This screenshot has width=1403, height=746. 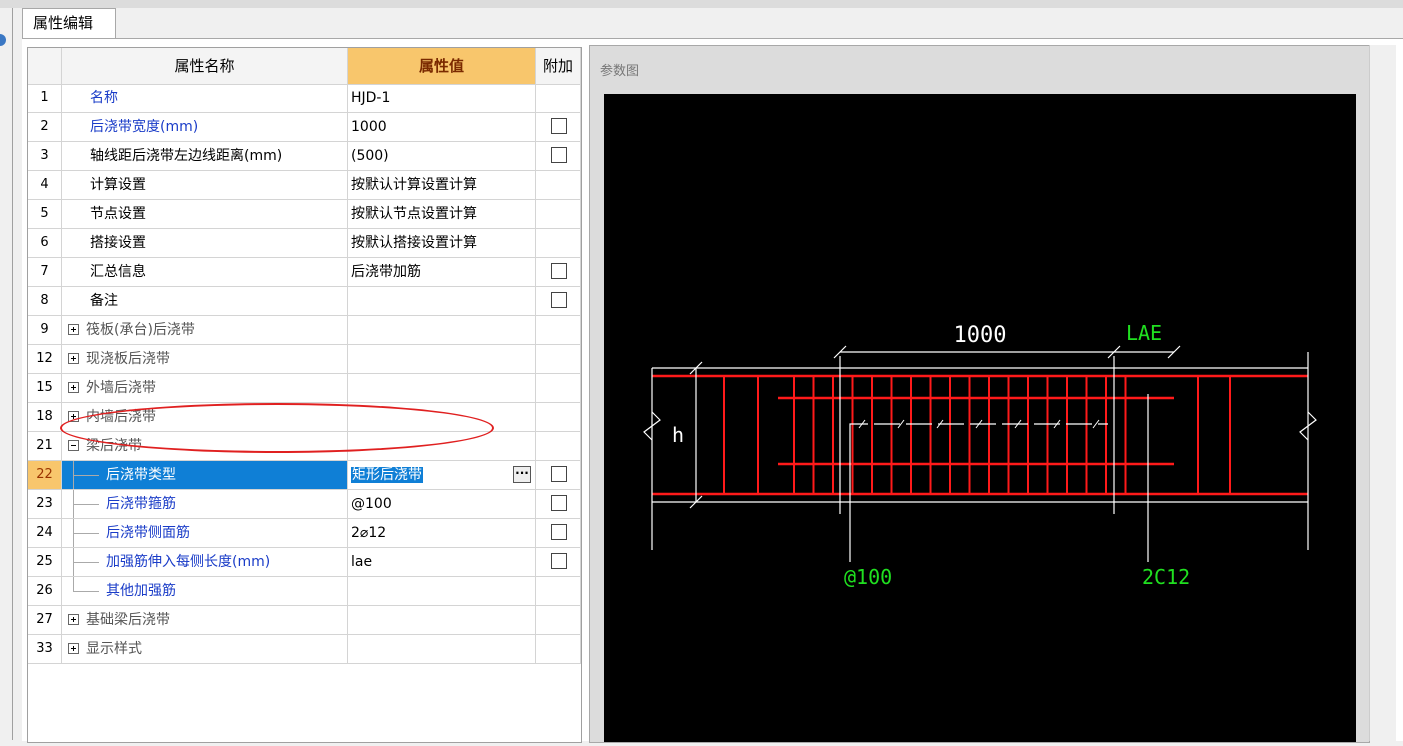 I want to click on property-value: HJD-1, so click(x=442, y=98).